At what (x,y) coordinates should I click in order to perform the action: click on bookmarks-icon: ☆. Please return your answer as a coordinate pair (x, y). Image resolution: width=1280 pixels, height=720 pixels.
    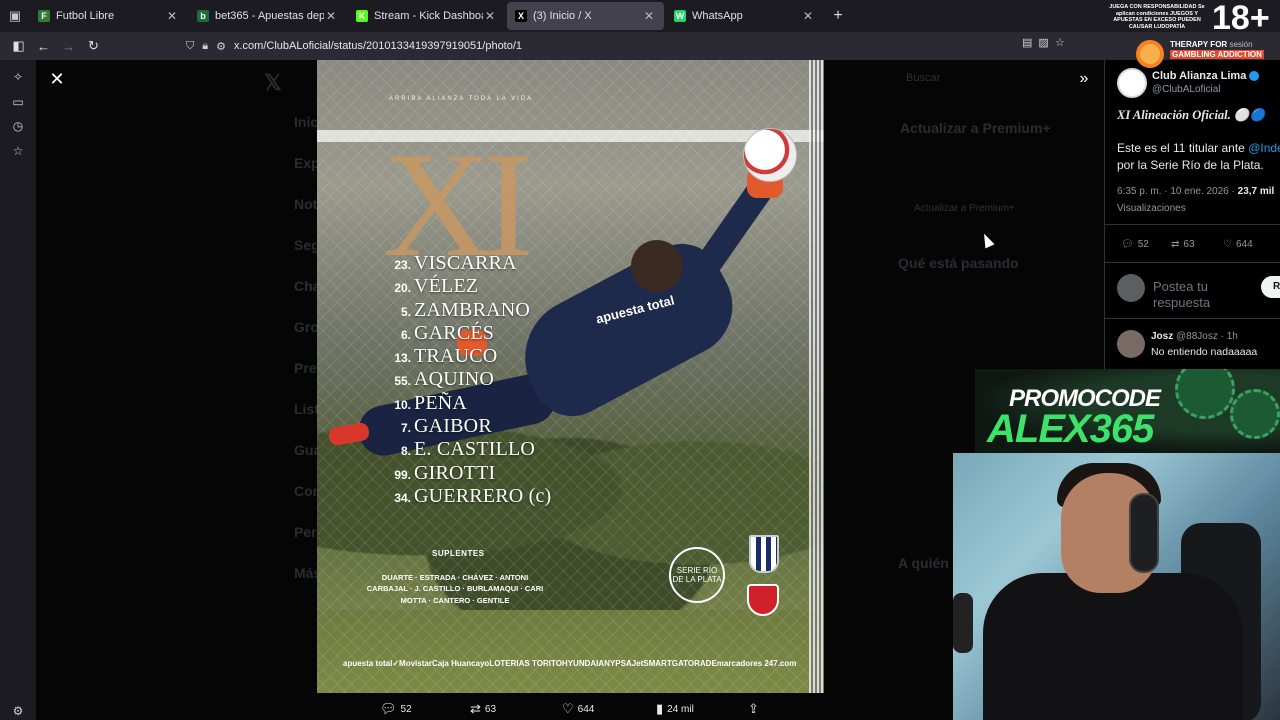
    Looking at the image, I should click on (18, 151).